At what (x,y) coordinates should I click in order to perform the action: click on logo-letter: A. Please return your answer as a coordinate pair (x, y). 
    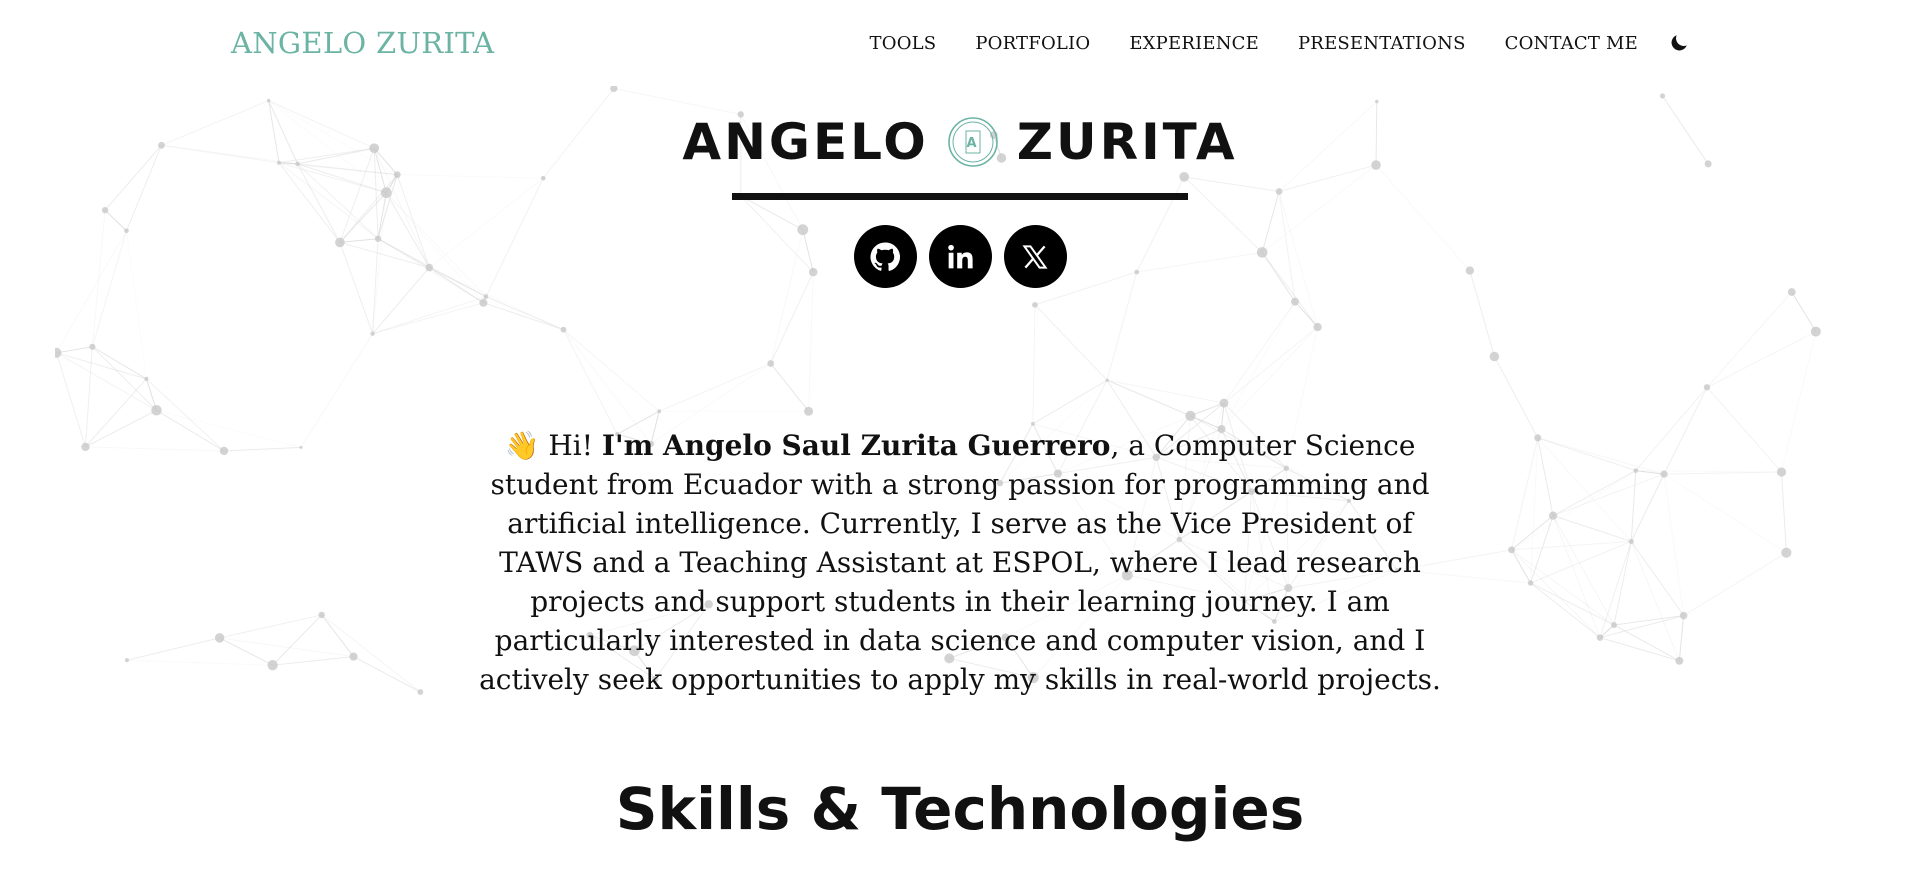
    Looking at the image, I should click on (972, 143).